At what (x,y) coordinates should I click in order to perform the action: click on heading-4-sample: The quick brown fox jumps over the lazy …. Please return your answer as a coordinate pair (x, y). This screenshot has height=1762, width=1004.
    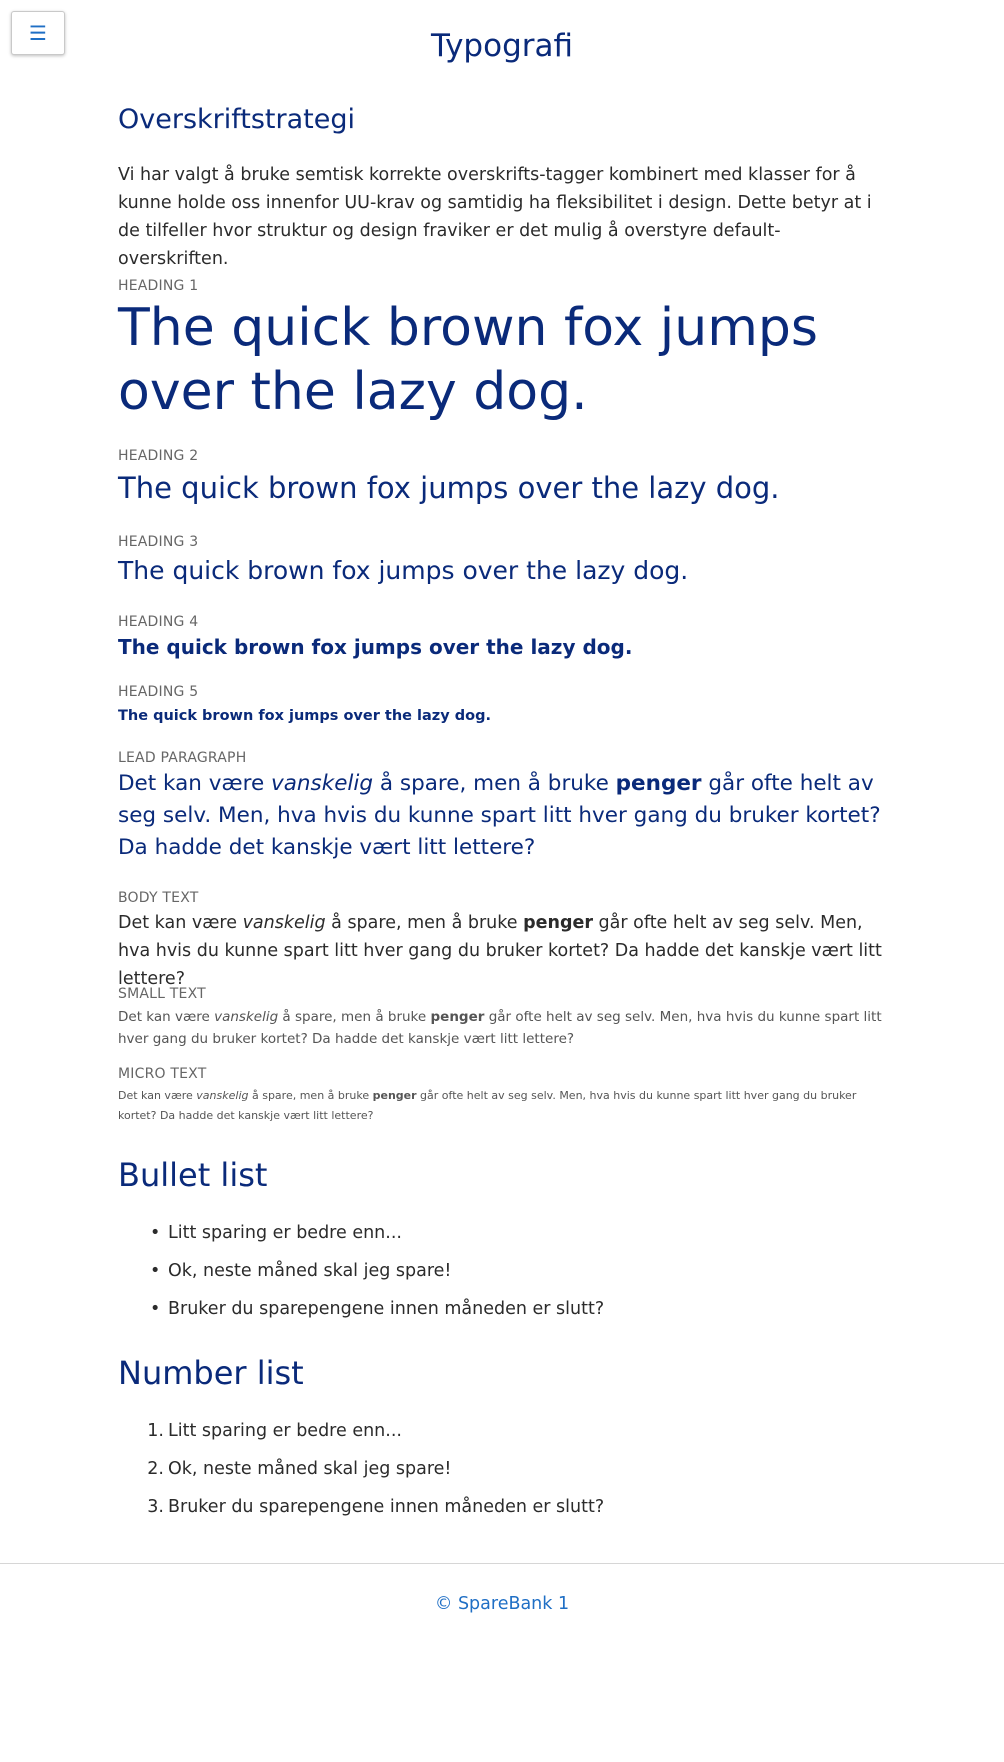
    Looking at the image, I should click on (375, 647).